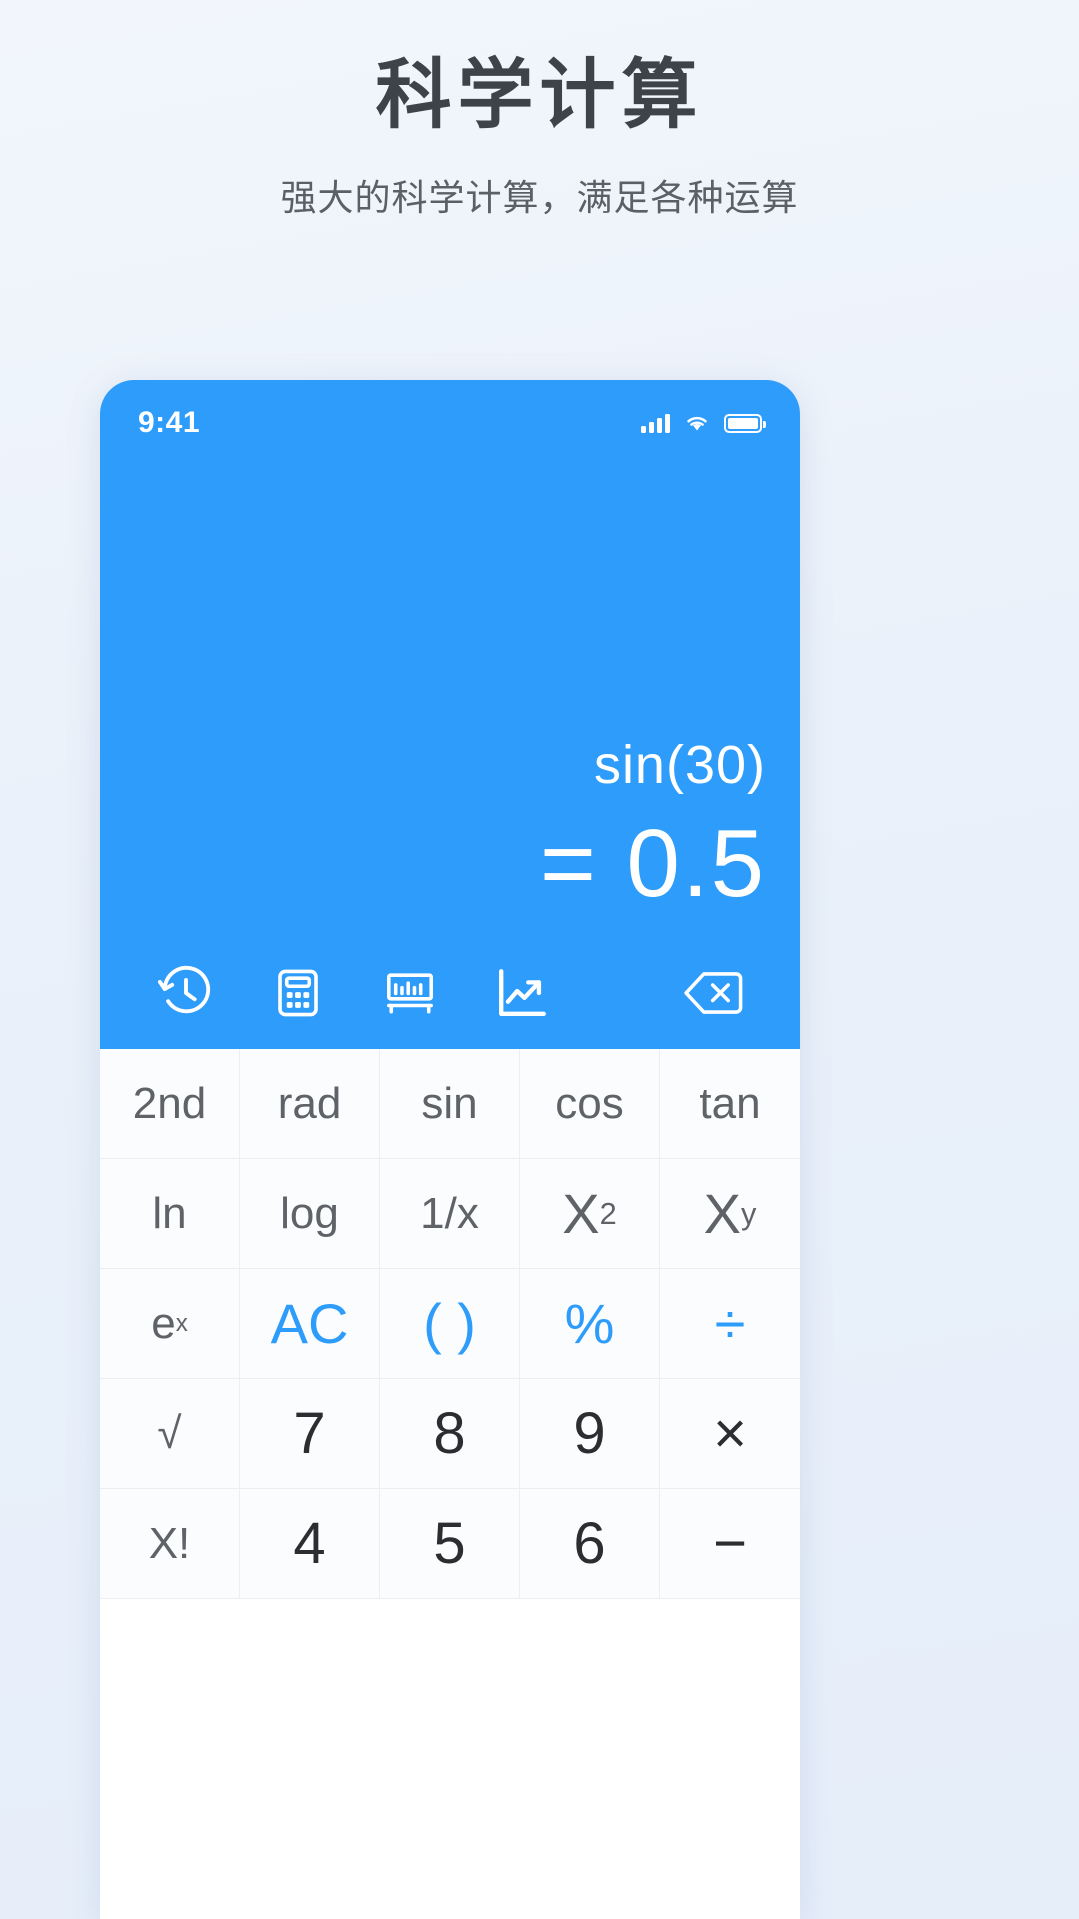  I want to click on key-e-power-x: ex, so click(170, 1324).